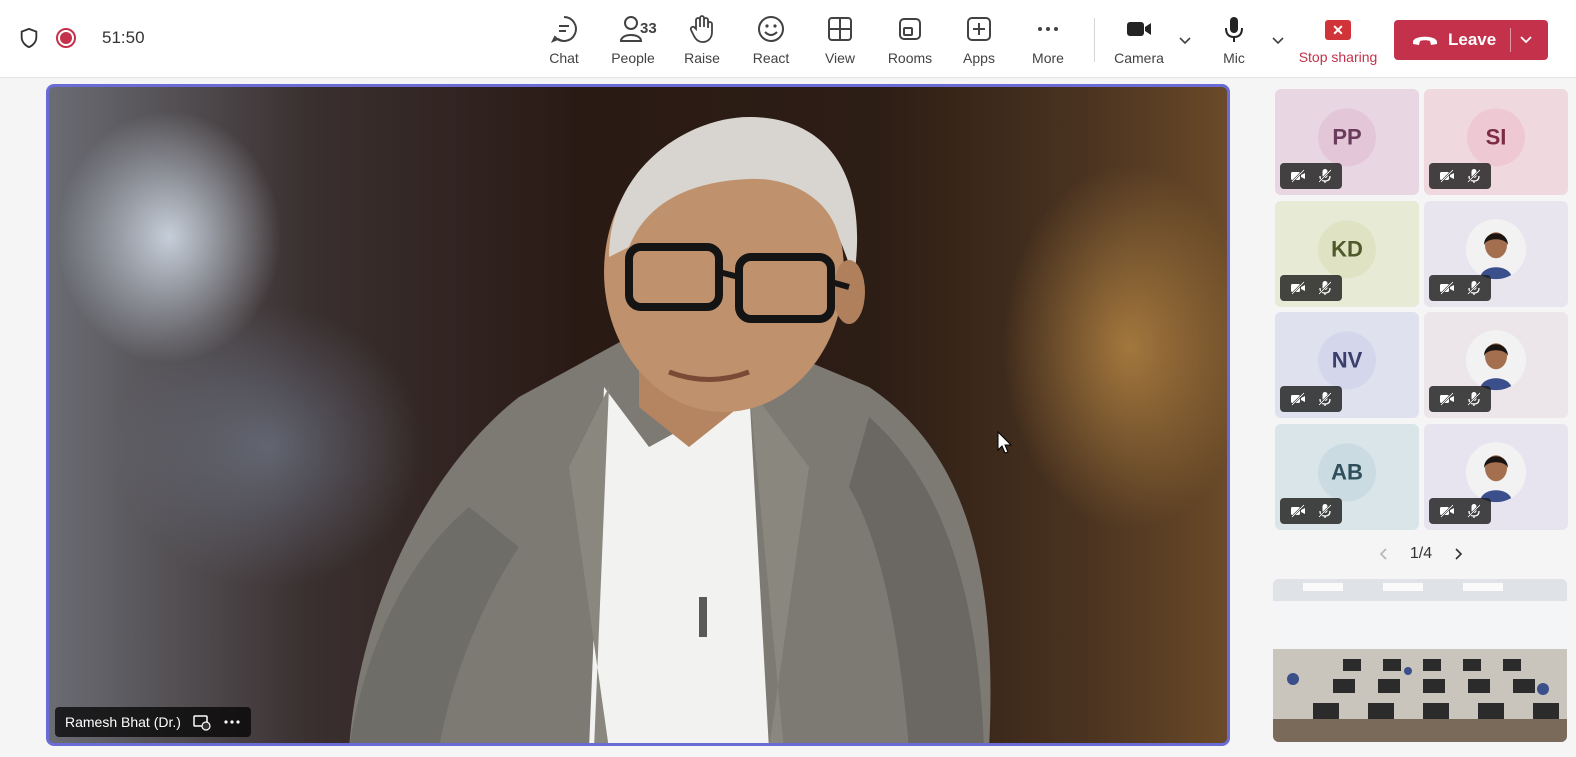  I want to click on video-camera-icon, so click(1139, 29).